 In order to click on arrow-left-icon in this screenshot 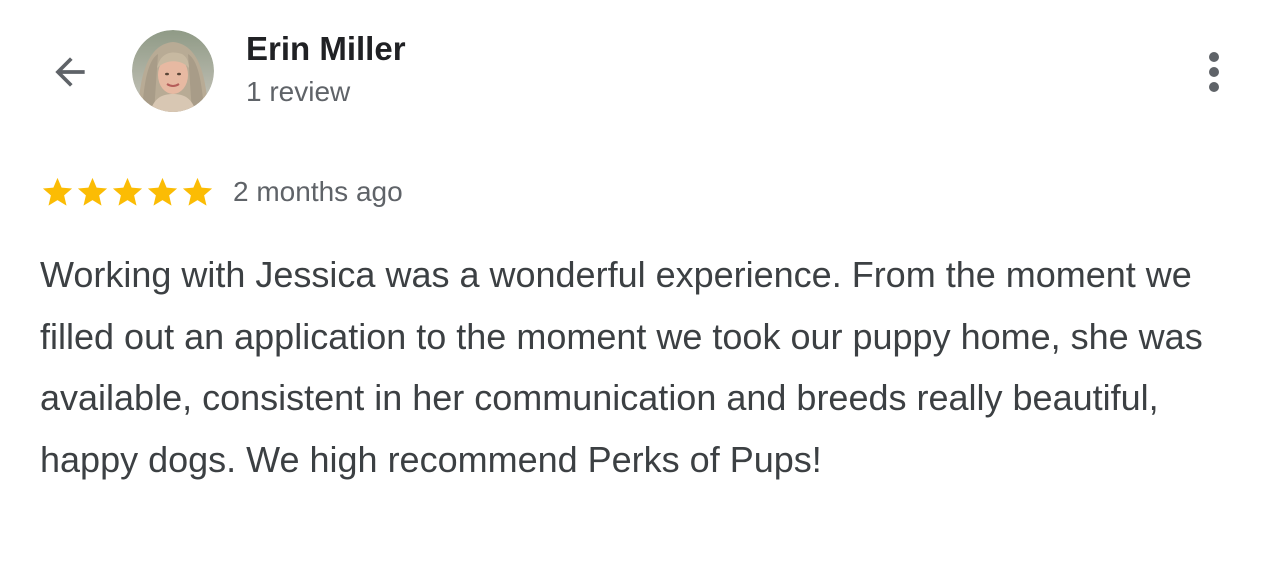, I will do `click(70, 72)`.